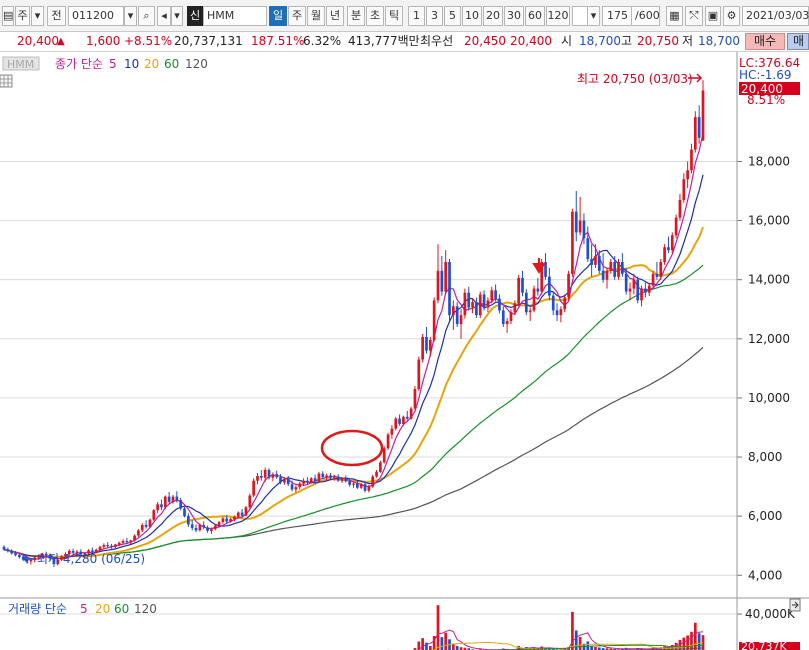 This screenshot has width=809, height=650. I want to click on window-menu-icon: ▤, so click(8, 16).